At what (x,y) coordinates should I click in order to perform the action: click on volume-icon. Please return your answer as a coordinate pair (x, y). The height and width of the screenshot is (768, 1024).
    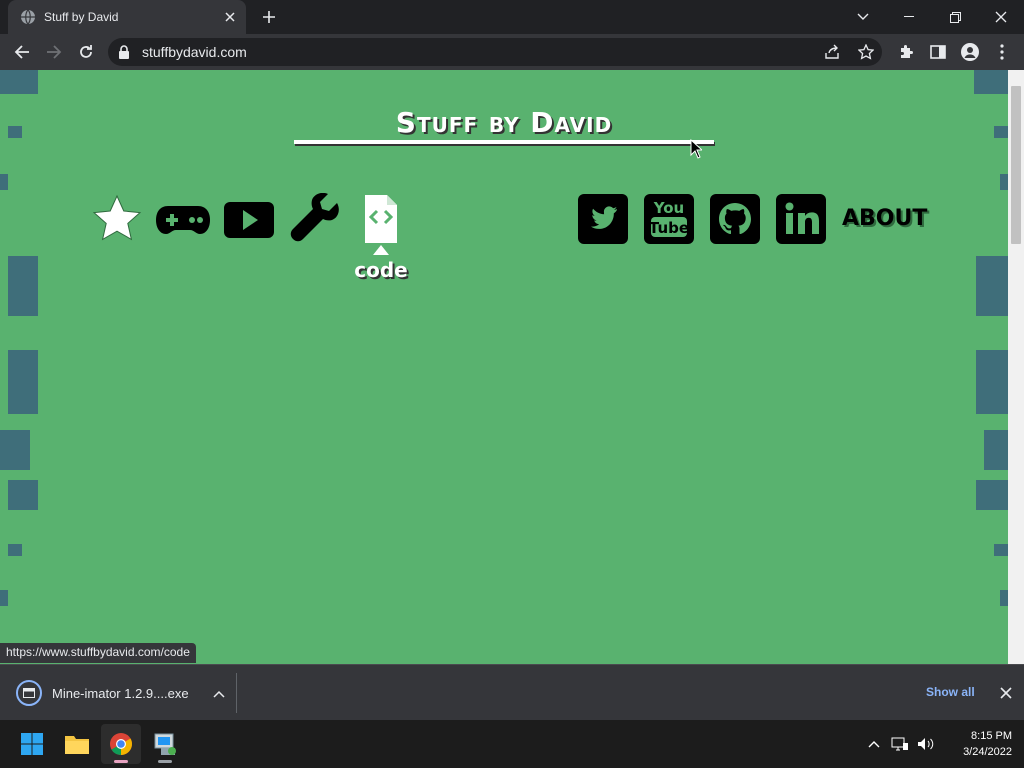
    Looking at the image, I should click on (926, 744).